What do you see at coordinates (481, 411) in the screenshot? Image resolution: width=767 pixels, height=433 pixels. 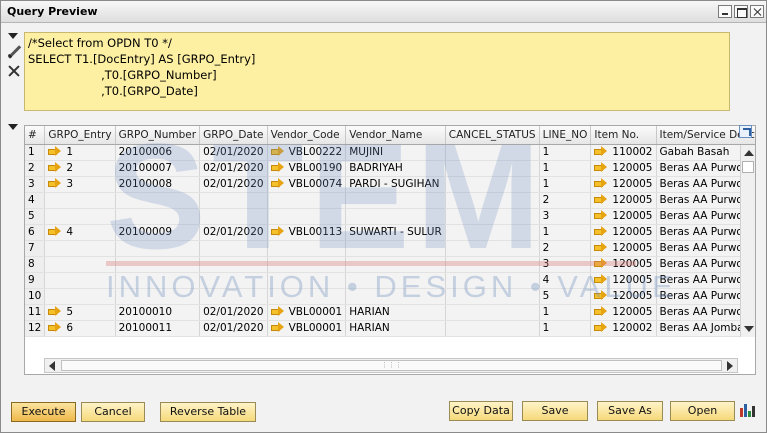 I see `copy-data-button: Copy Data` at bounding box center [481, 411].